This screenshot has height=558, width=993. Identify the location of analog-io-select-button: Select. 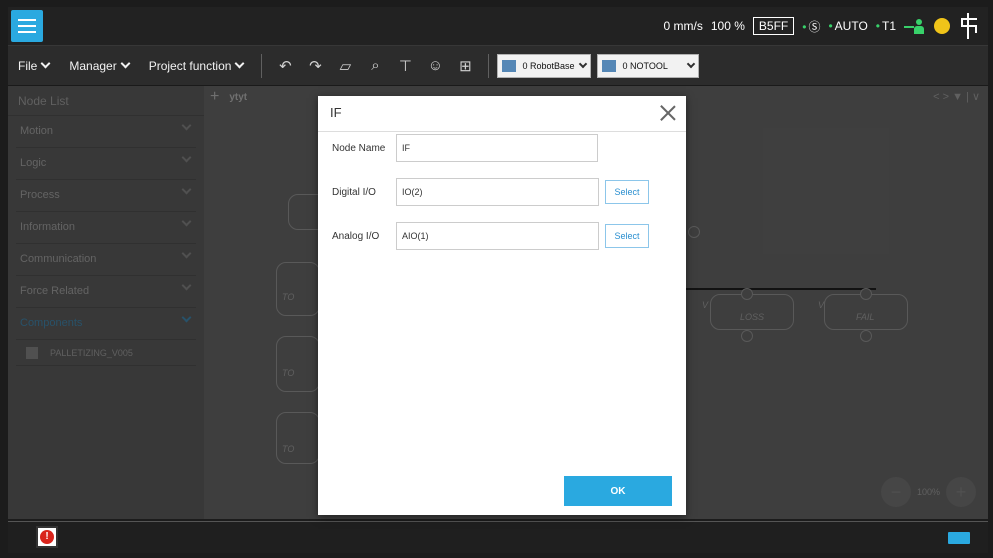
(627, 236).